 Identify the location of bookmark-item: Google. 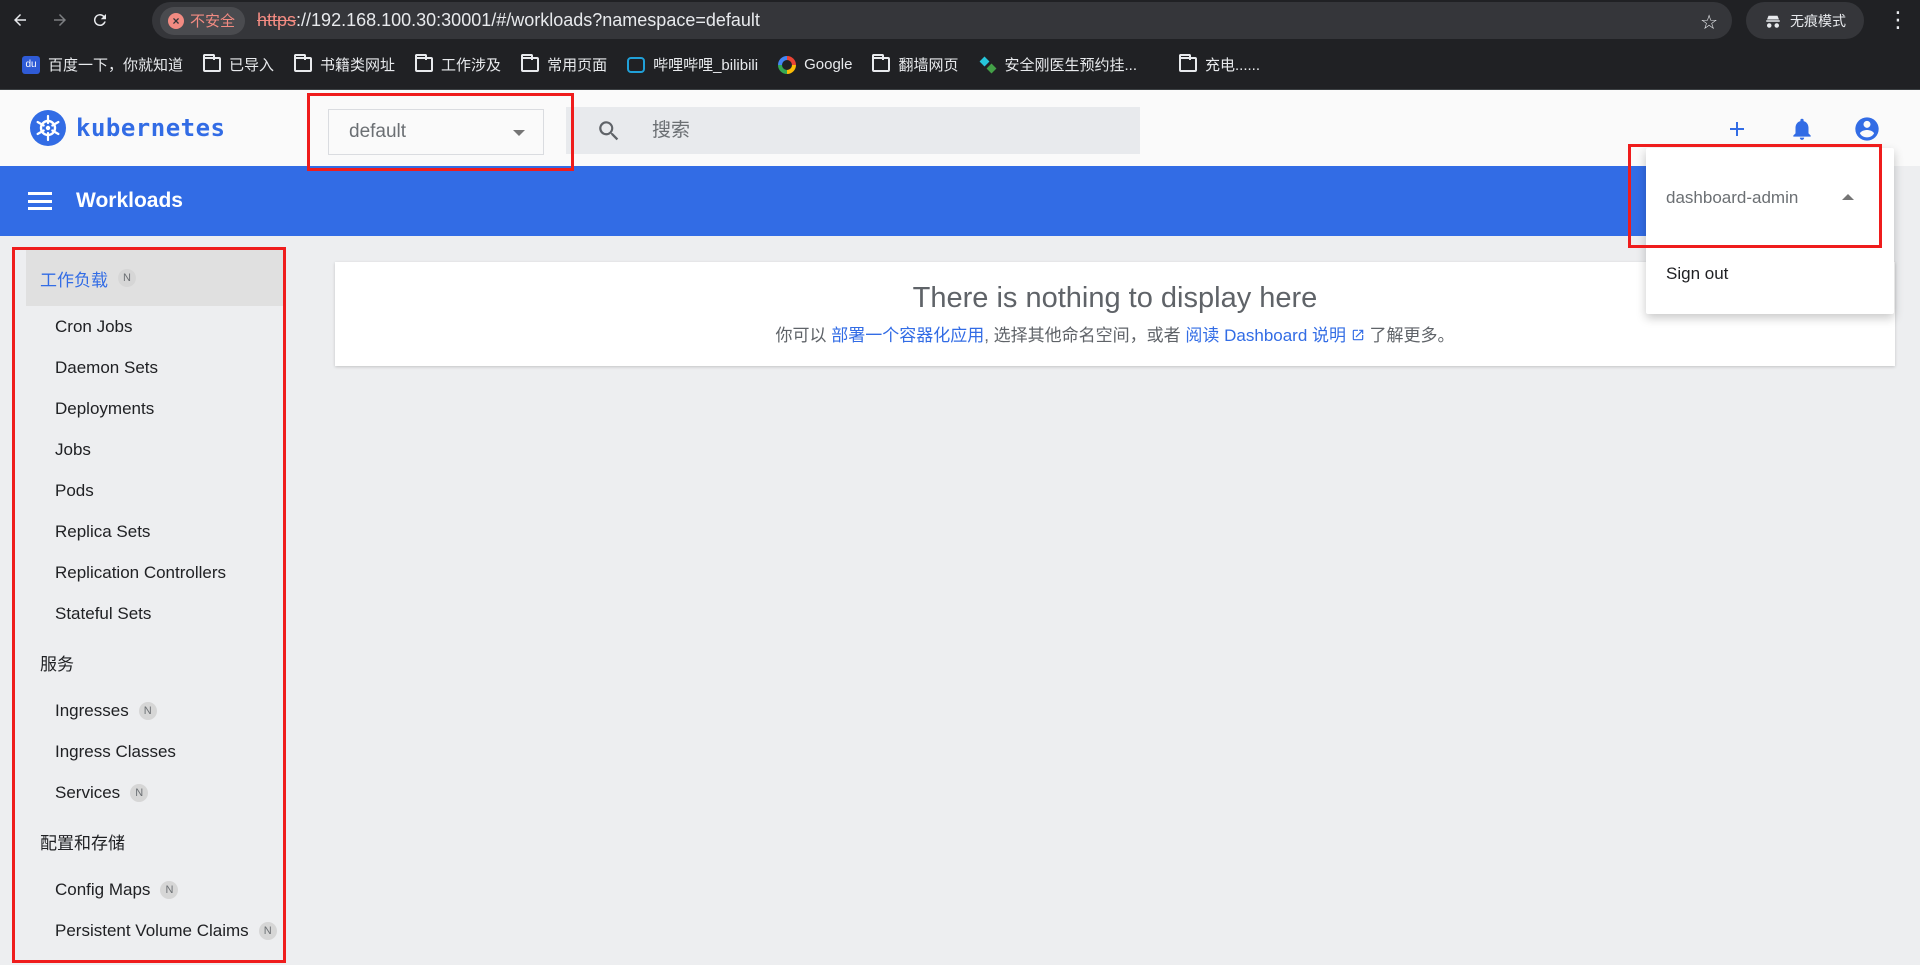
(815, 65).